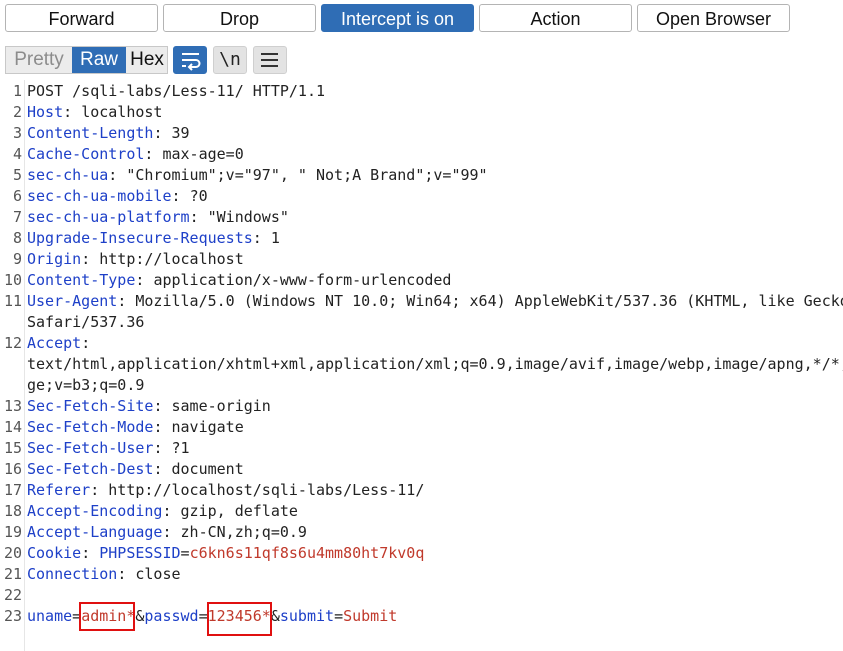  I want to click on line-number: 15, so click(12, 448).